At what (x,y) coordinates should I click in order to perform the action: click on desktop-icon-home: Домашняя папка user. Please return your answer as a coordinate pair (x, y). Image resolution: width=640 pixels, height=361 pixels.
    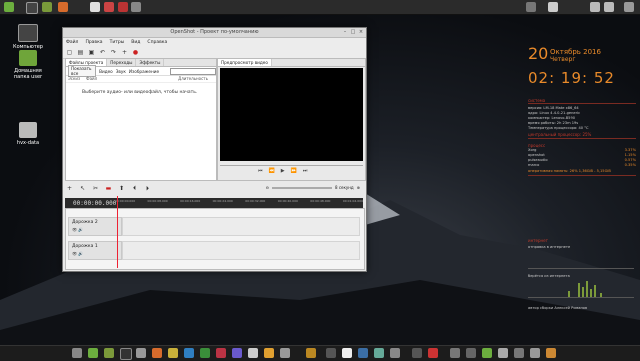
    Looking at the image, I should click on (28, 65).